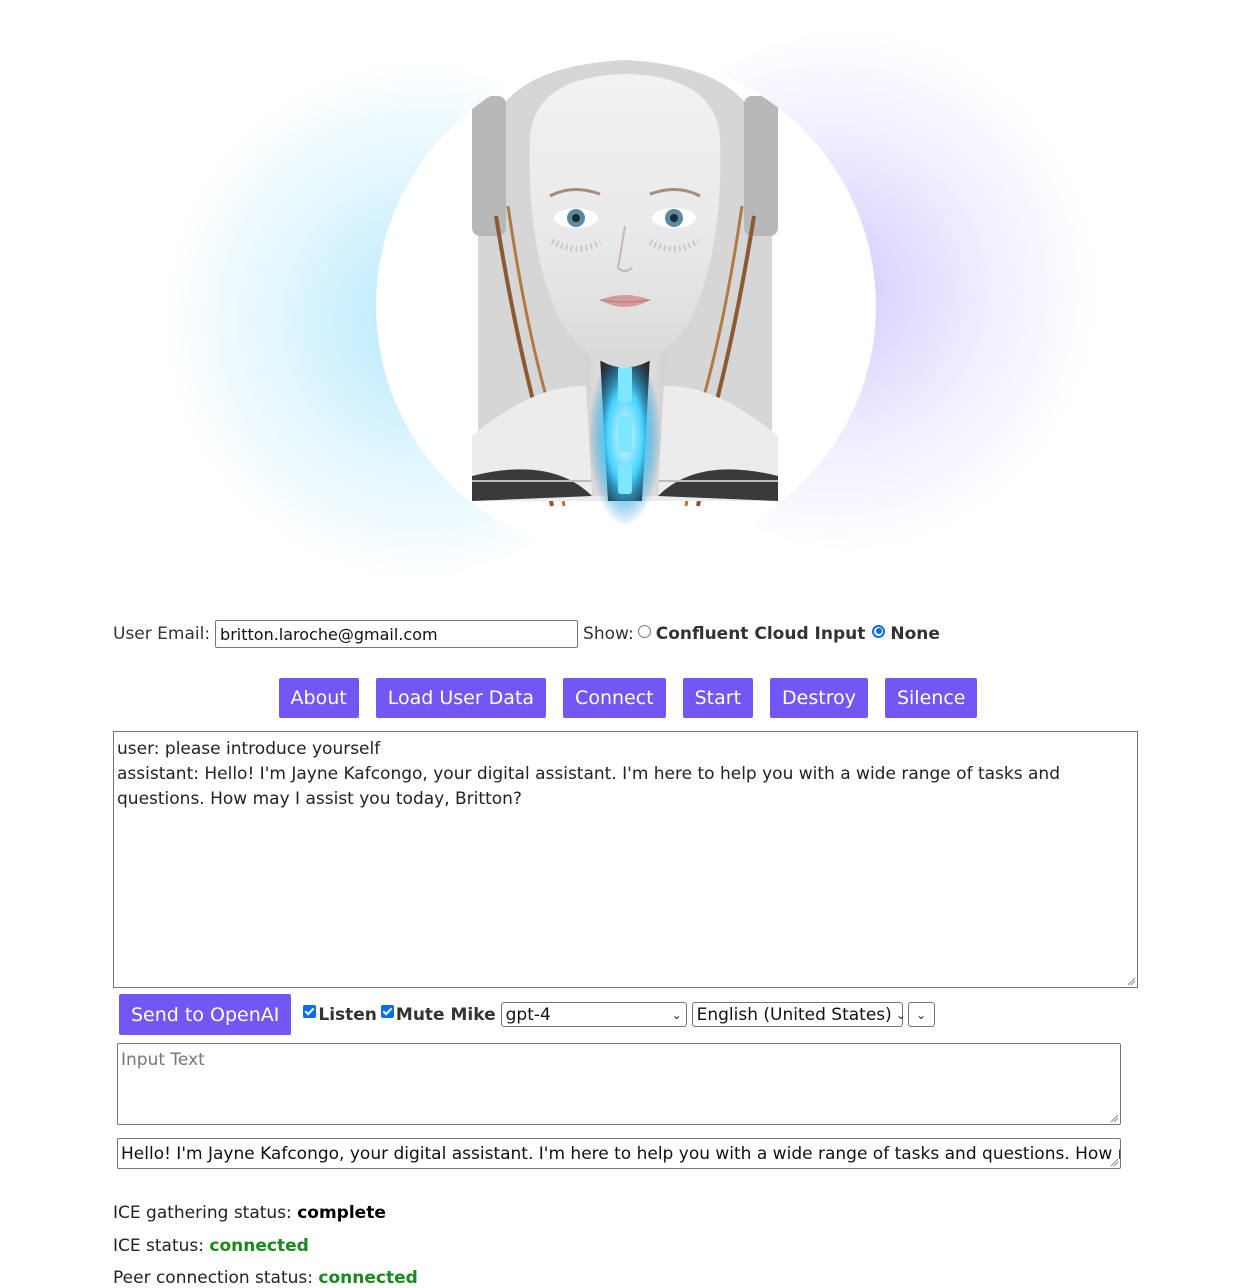 Image resolution: width=1256 pixels, height=1288 pixels. What do you see at coordinates (310, 1011) in the screenshot?
I see `listen-checkbox` at bounding box center [310, 1011].